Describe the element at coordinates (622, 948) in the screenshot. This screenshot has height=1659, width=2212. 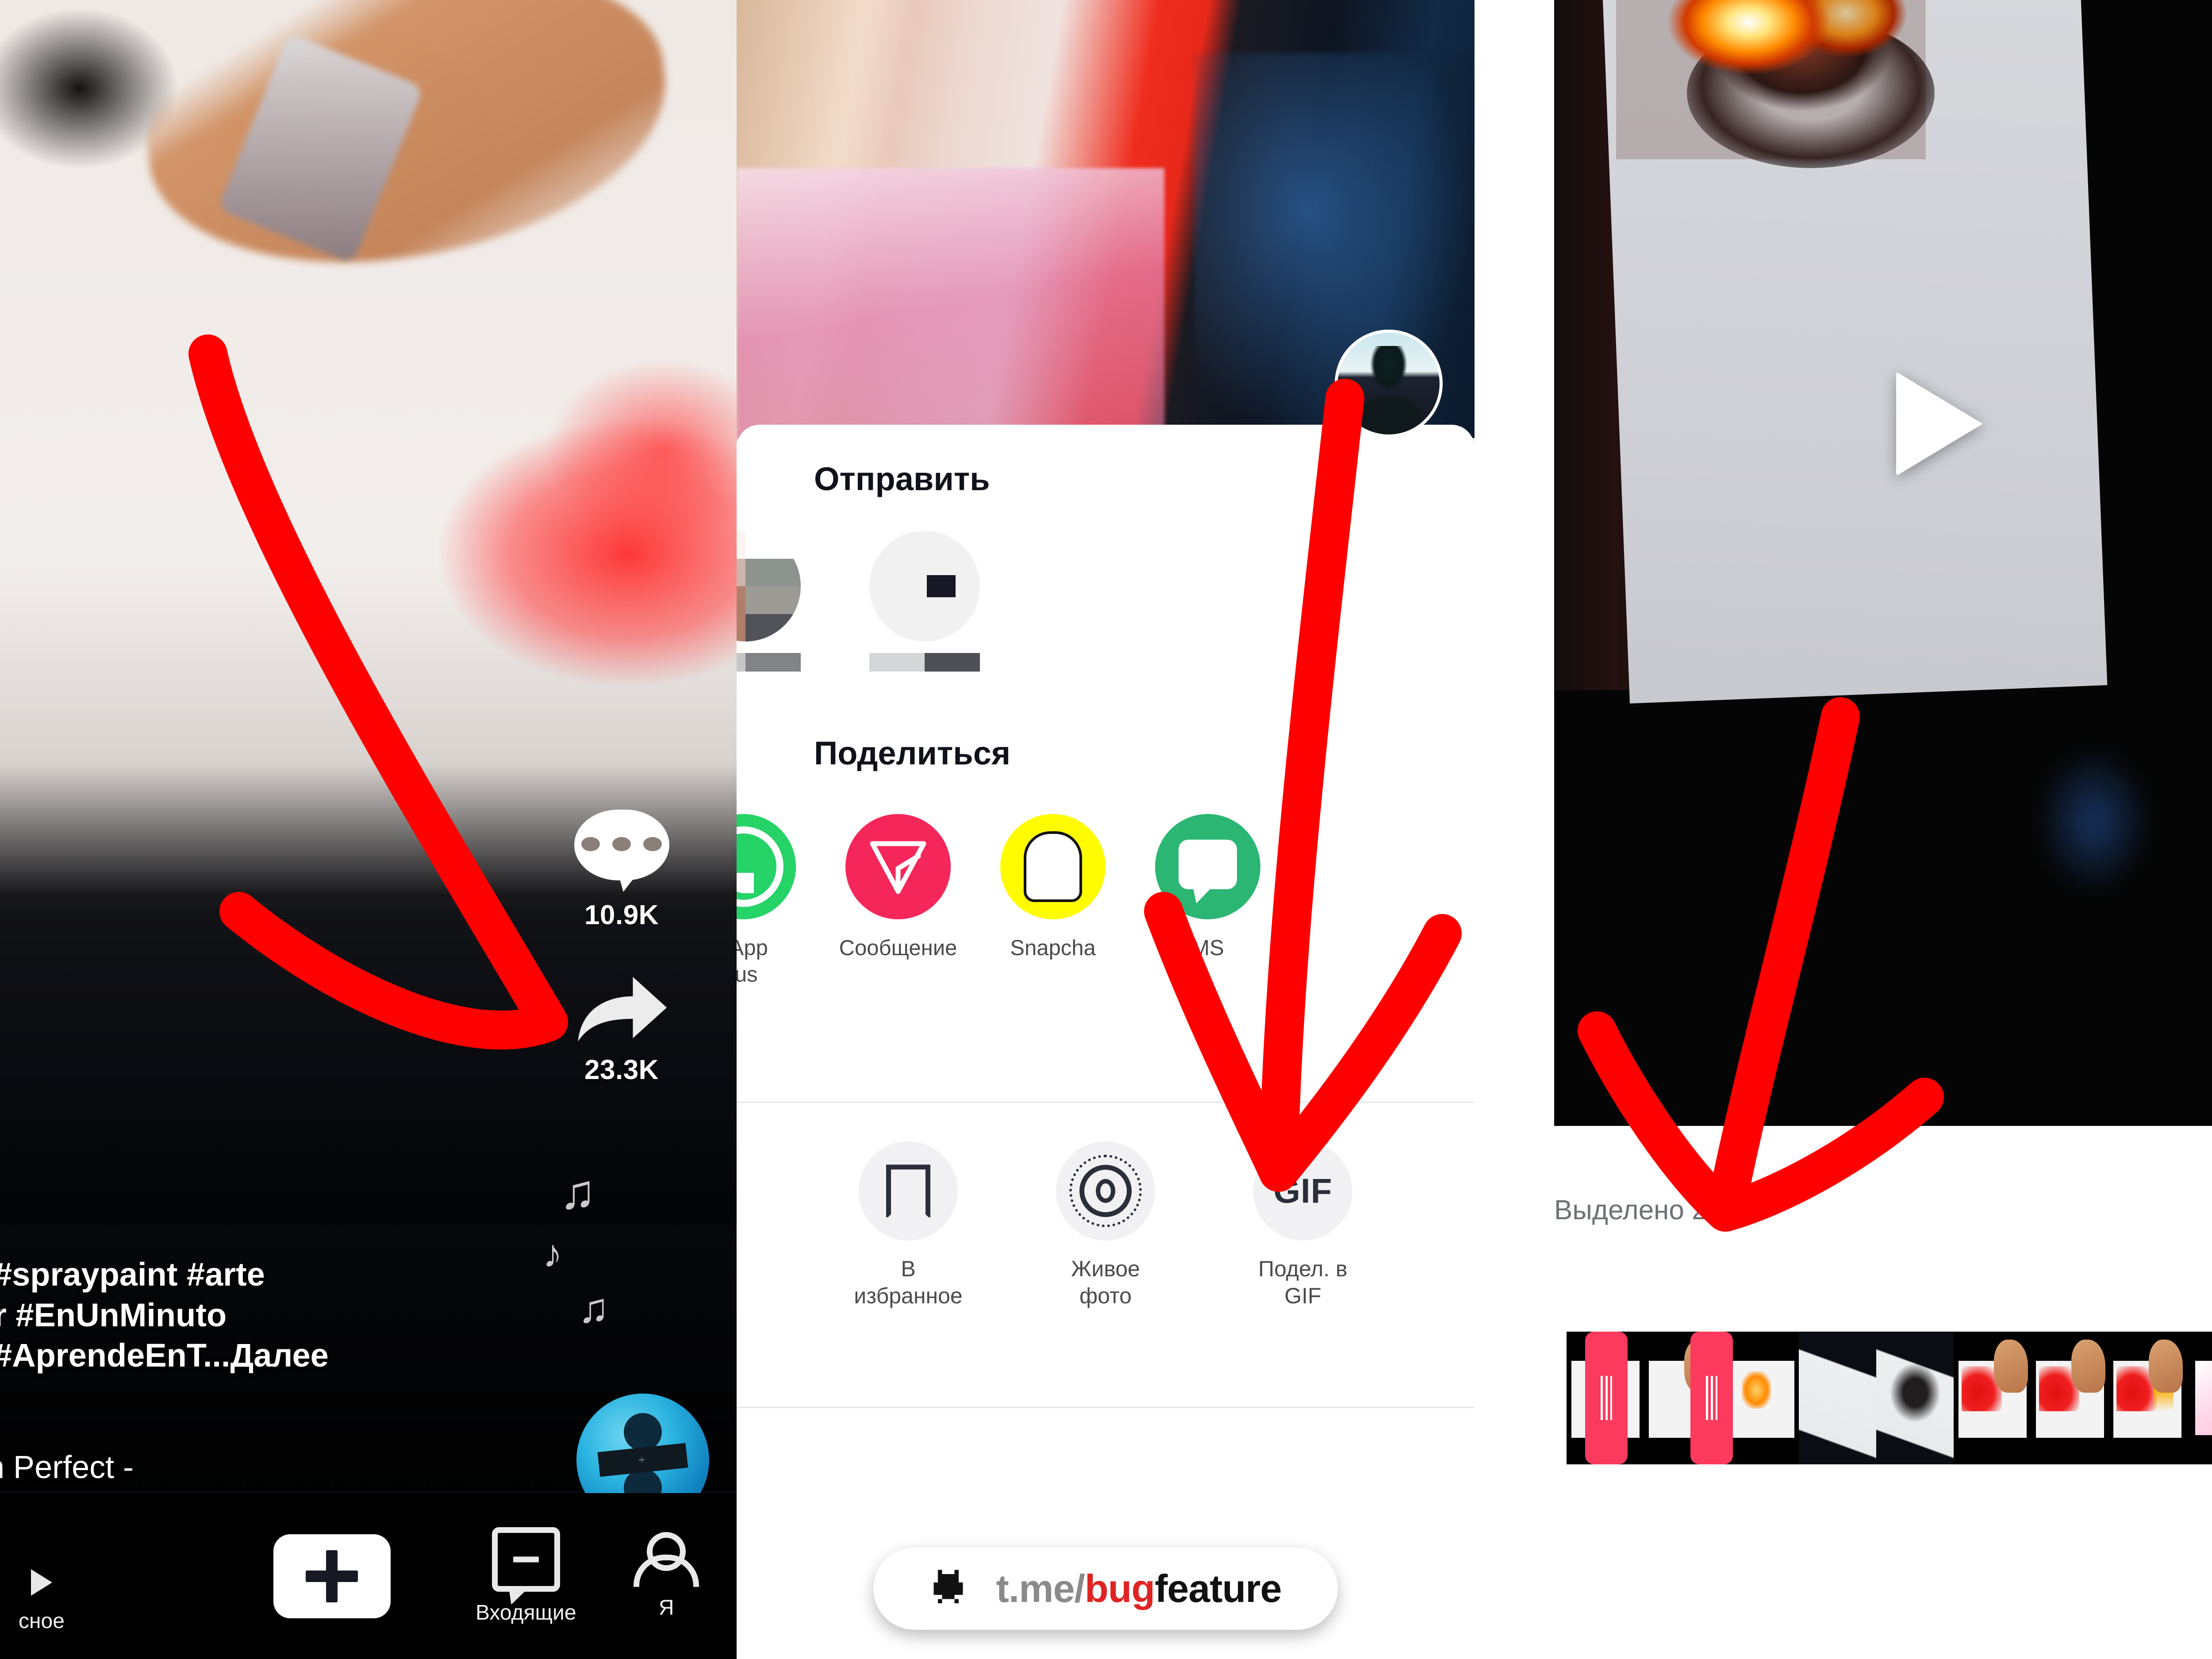
I see `video-action-rail: 10.9K 23.3K` at that location.